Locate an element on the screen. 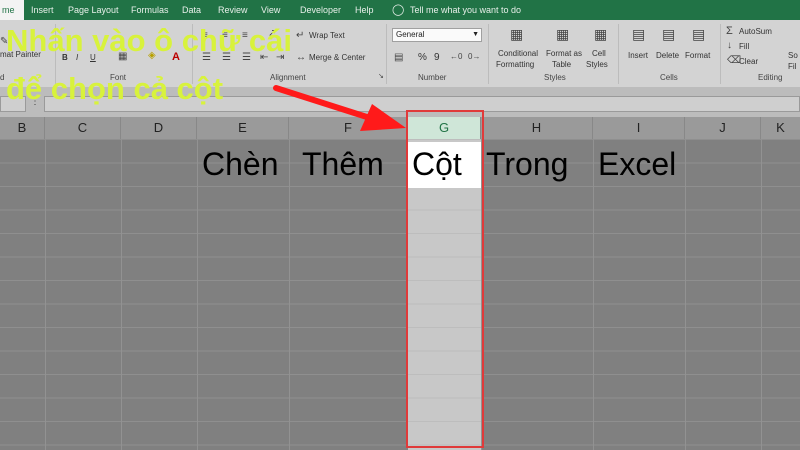 The width and height of the screenshot is (800, 450). arrow-head-icon is located at coordinates (383, 117).